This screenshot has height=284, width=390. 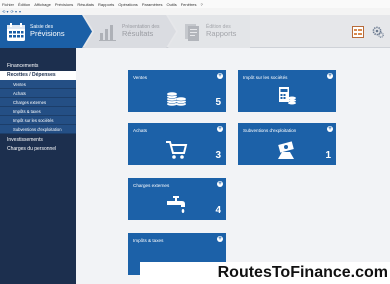 What do you see at coordinates (138, 34) in the screenshot?
I see `step-line2: Résultats` at bounding box center [138, 34].